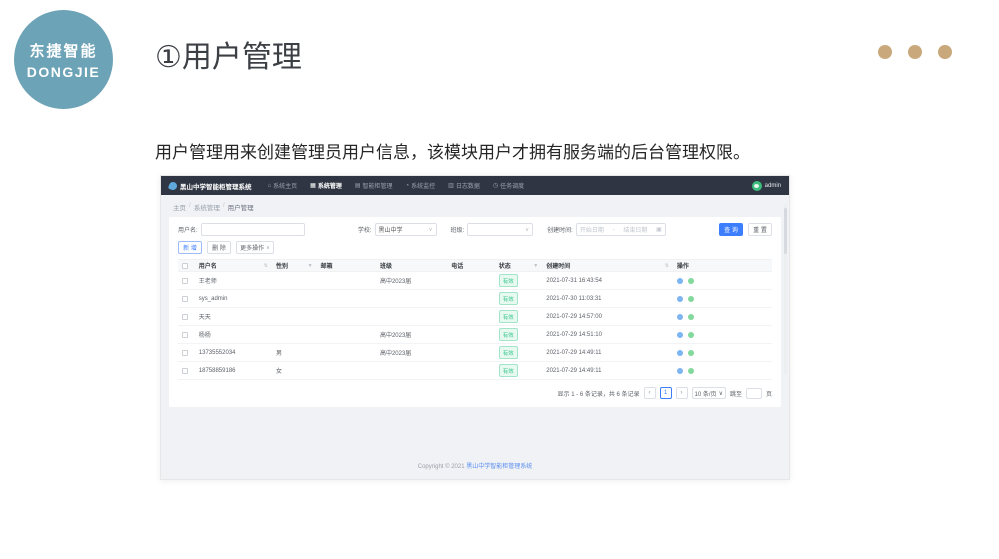  I want to click on class-select: ∨, so click(500, 229).